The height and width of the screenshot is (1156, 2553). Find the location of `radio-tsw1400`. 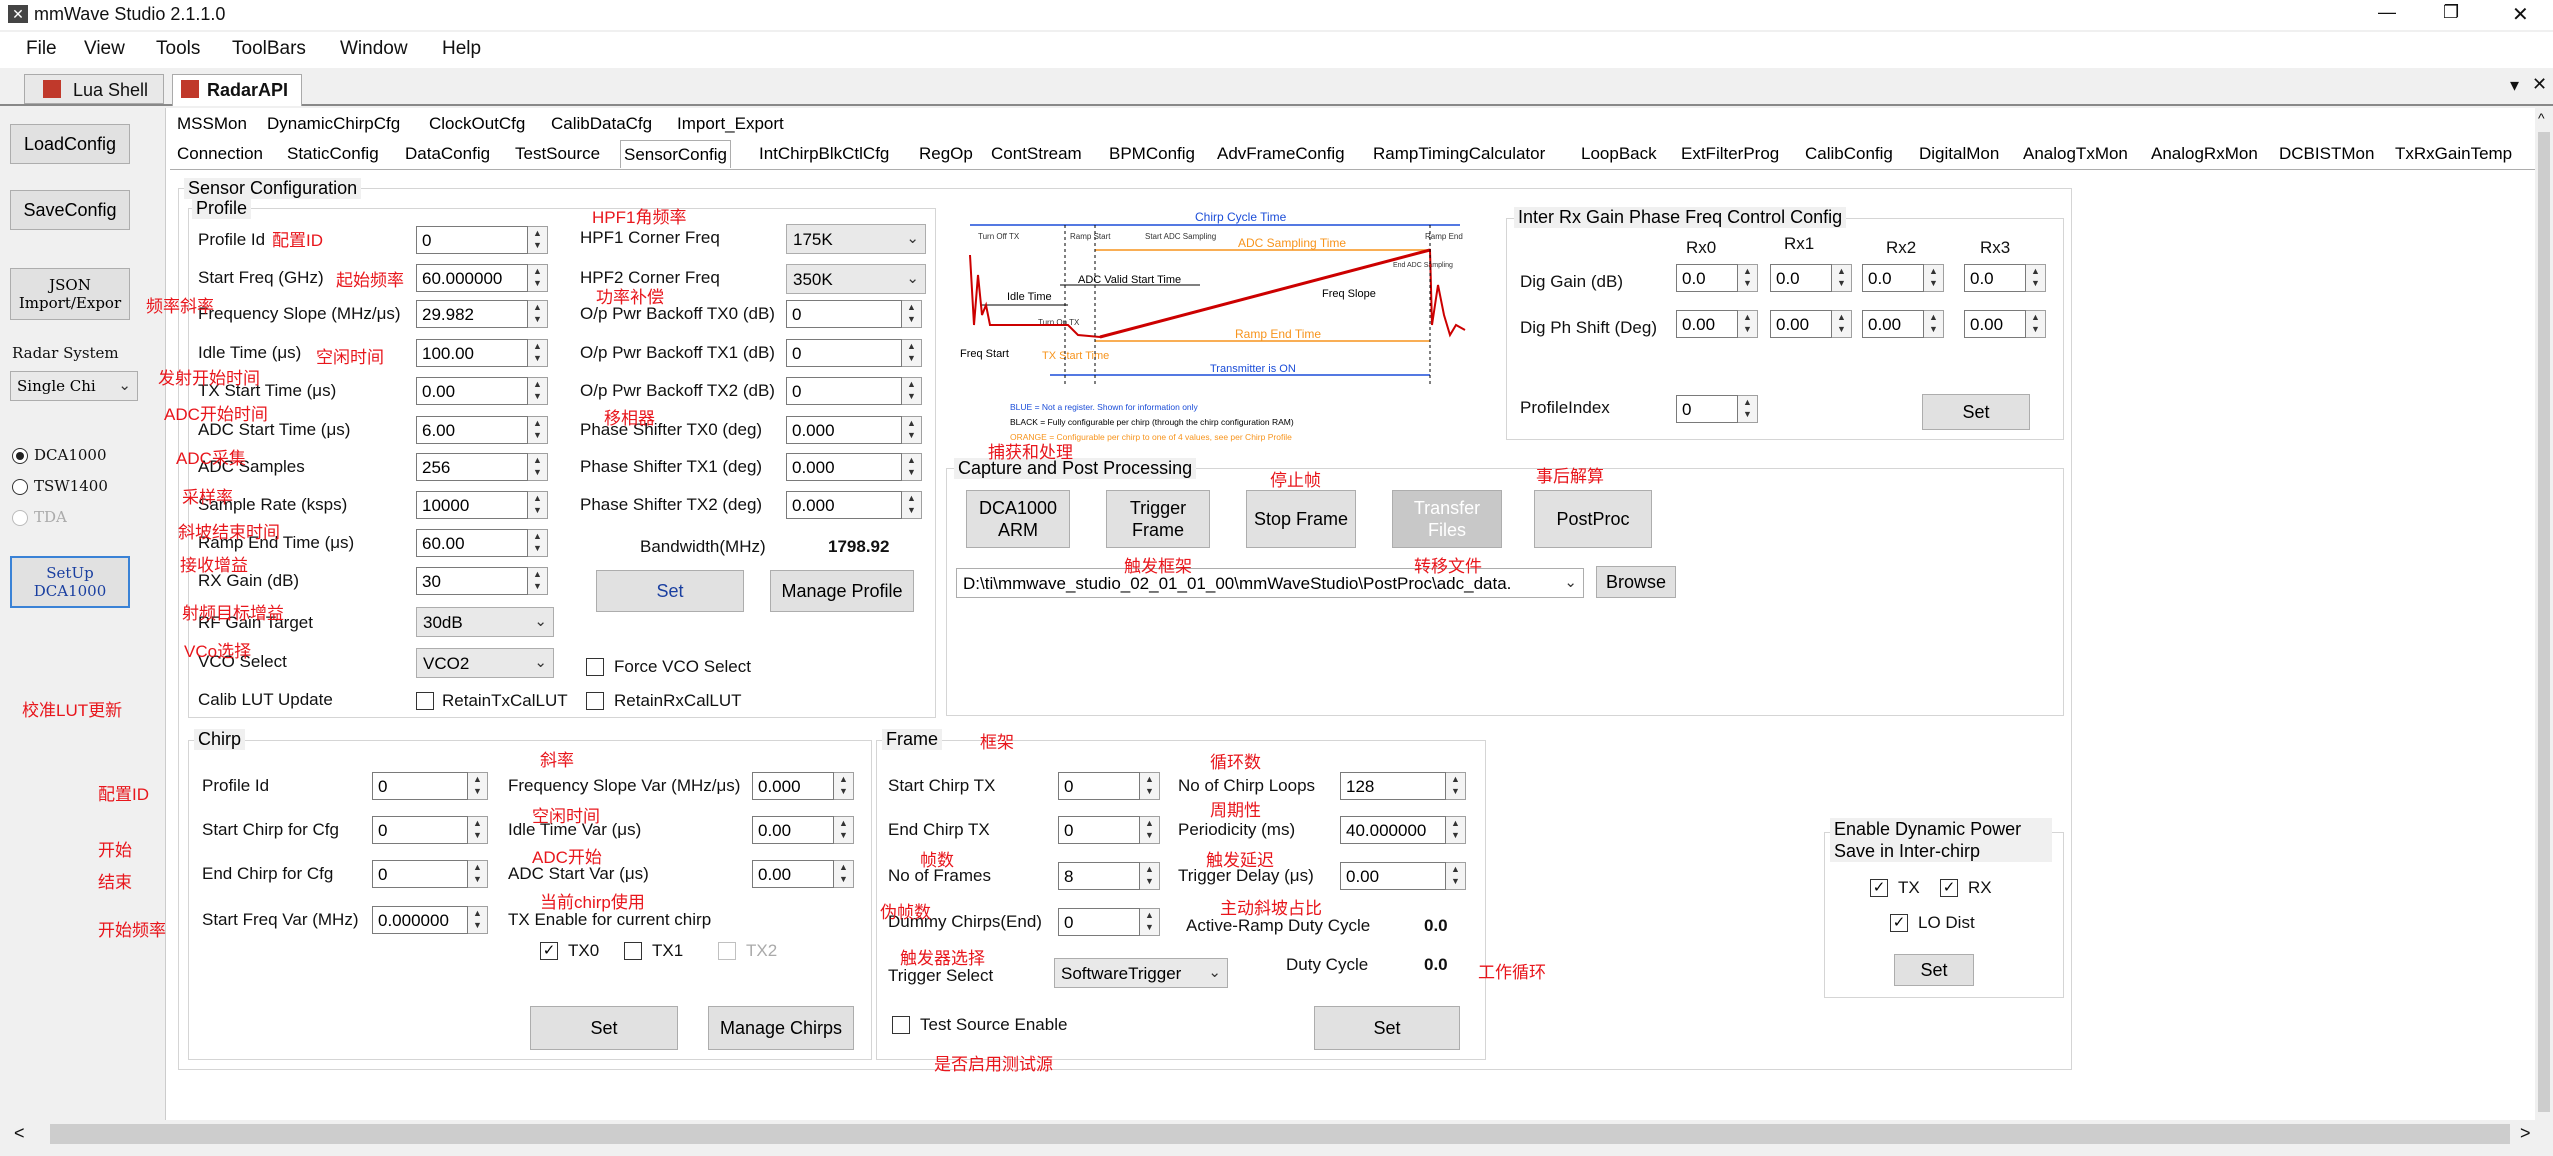

radio-tsw1400 is located at coordinates (20, 487).